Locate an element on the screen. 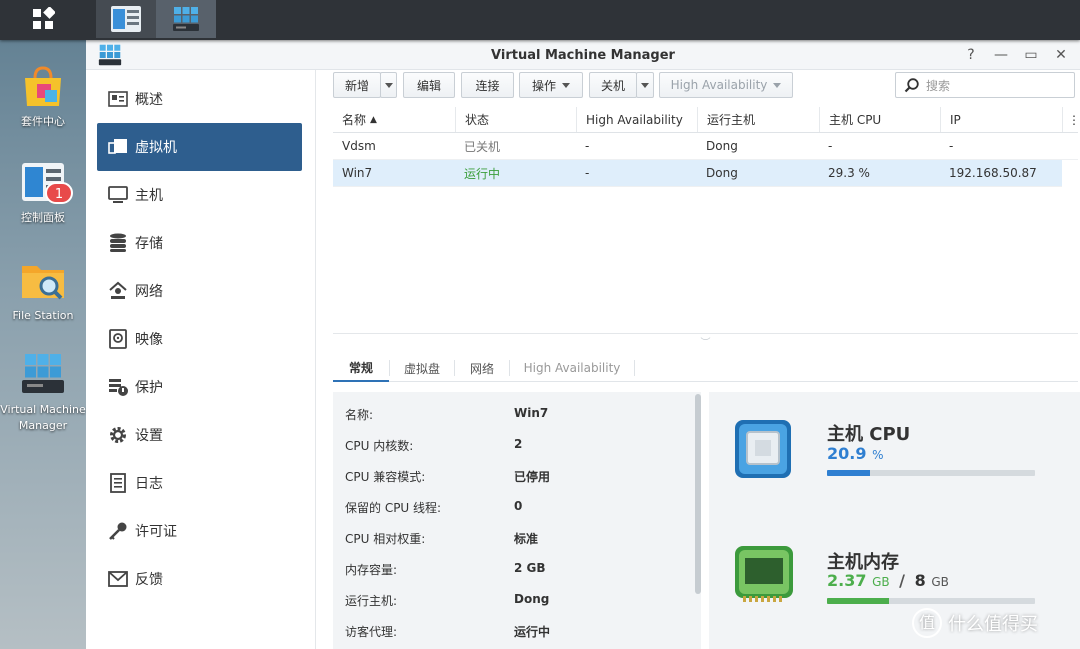 The image size is (1080, 649). sidebar-item-protection: 保护 is located at coordinates (199, 387).